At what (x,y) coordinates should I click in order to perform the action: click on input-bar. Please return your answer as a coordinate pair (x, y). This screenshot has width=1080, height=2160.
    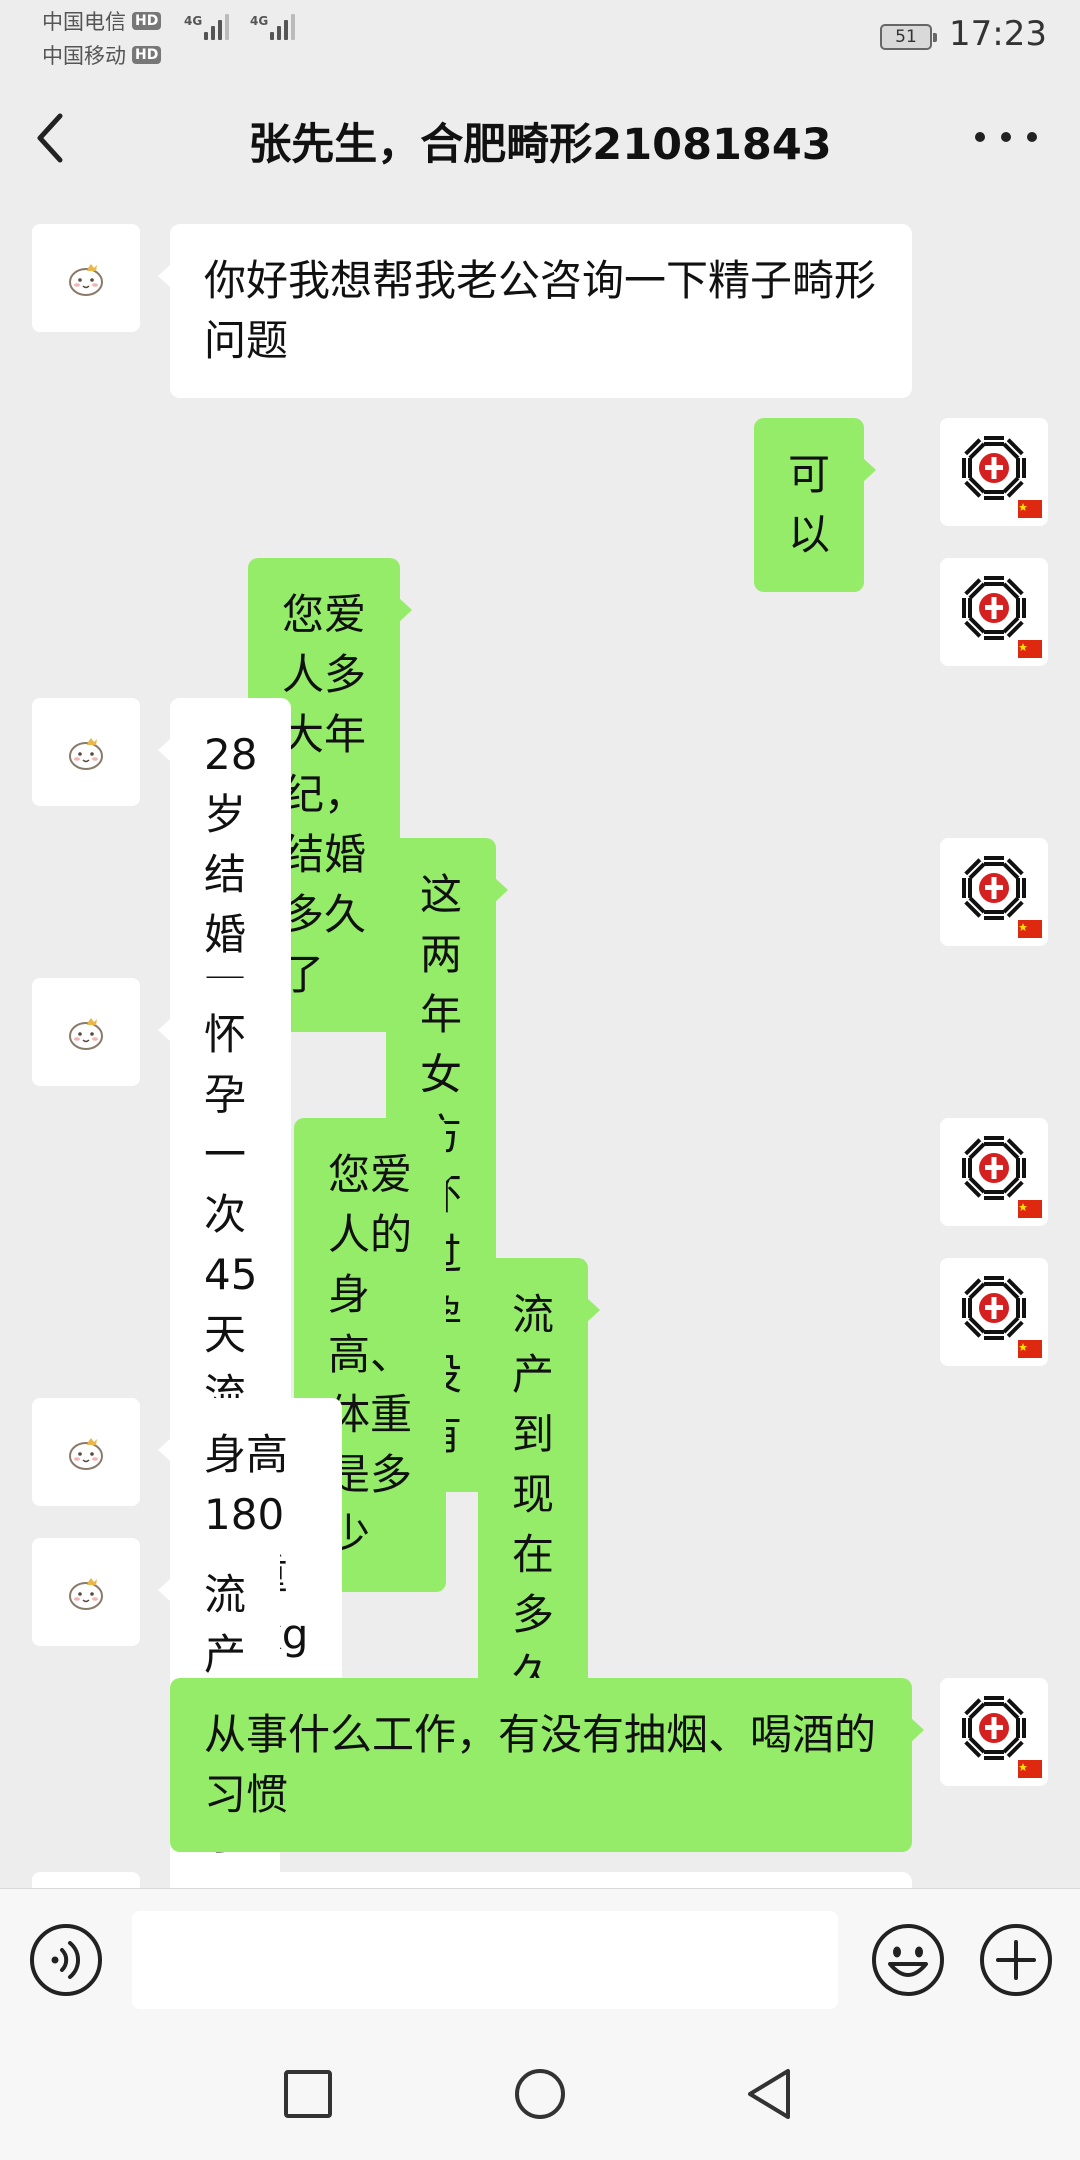
    Looking at the image, I should click on (540, 1958).